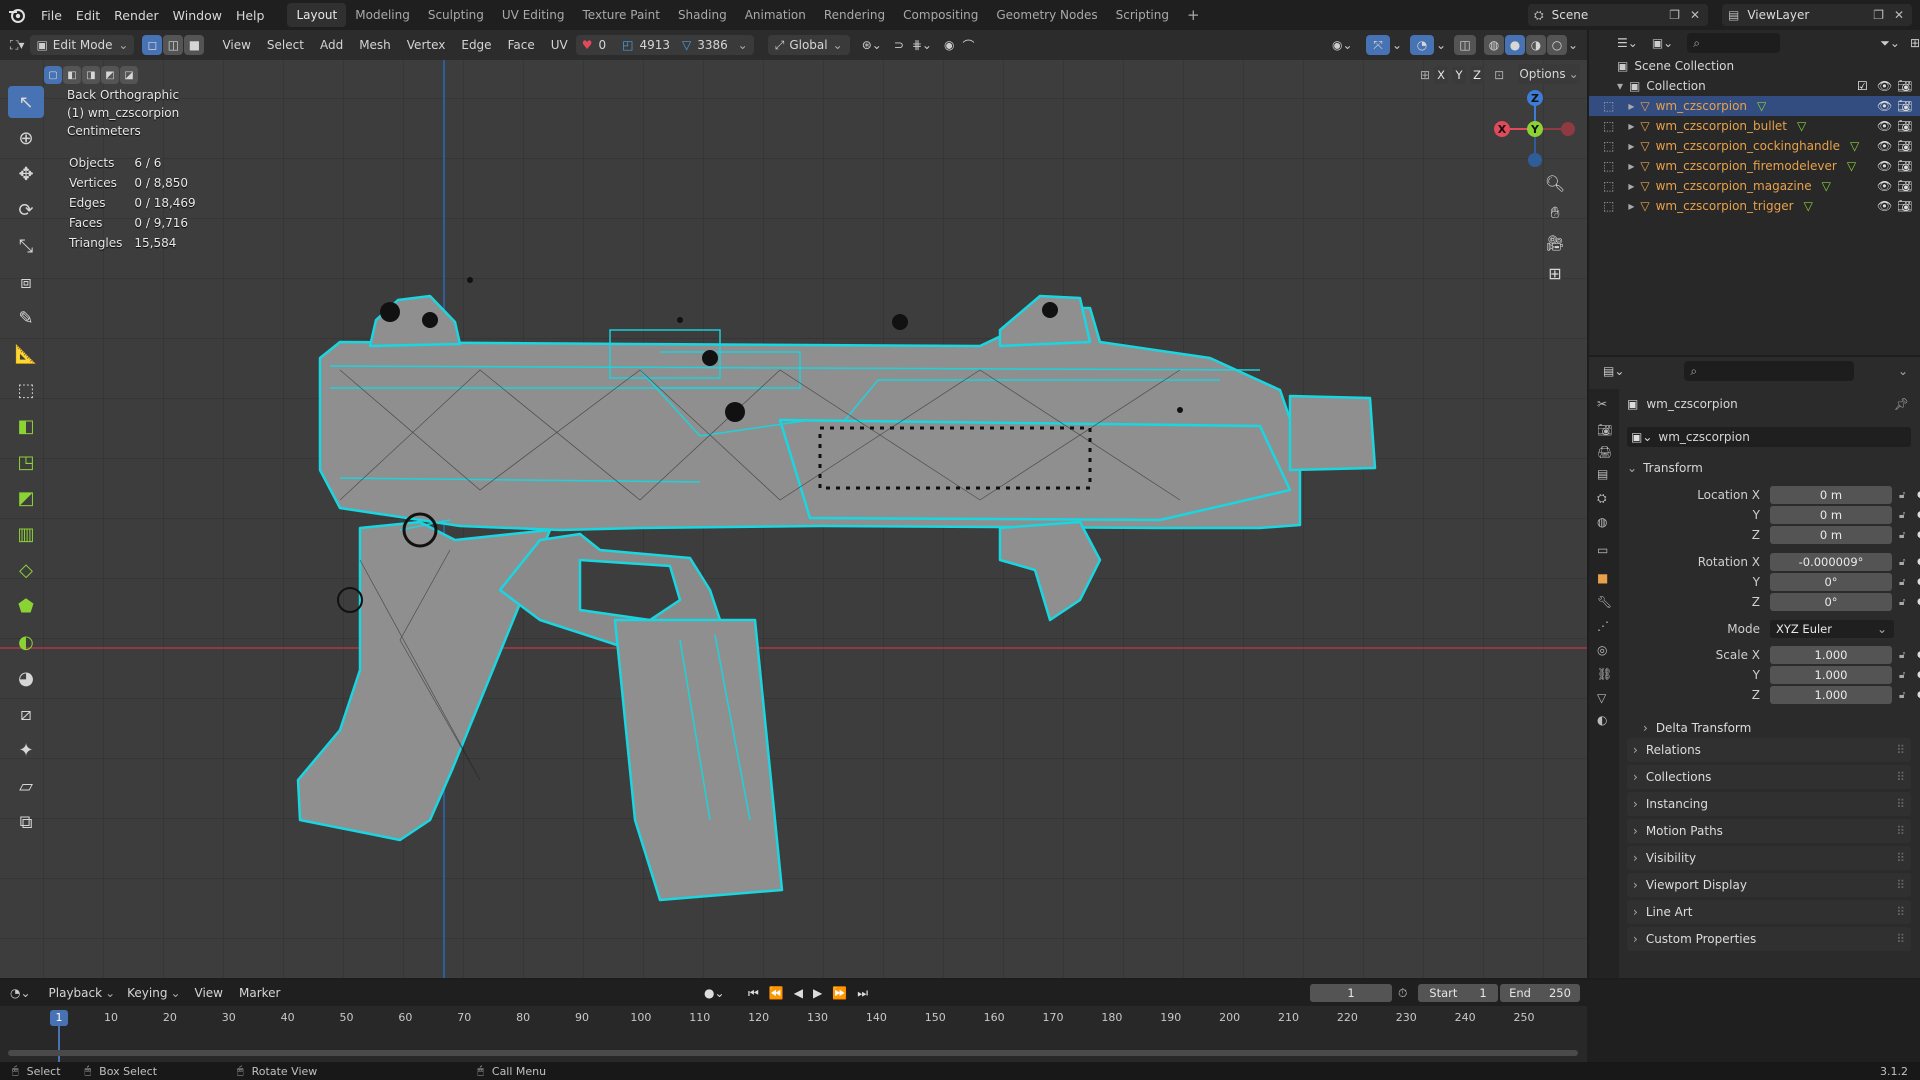 The width and height of the screenshot is (1920, 1080). What do you see at coordinates (1602, 578) in the screenshot?
I see `object-tab-icon: ■` at bounding box center [1602, 578].